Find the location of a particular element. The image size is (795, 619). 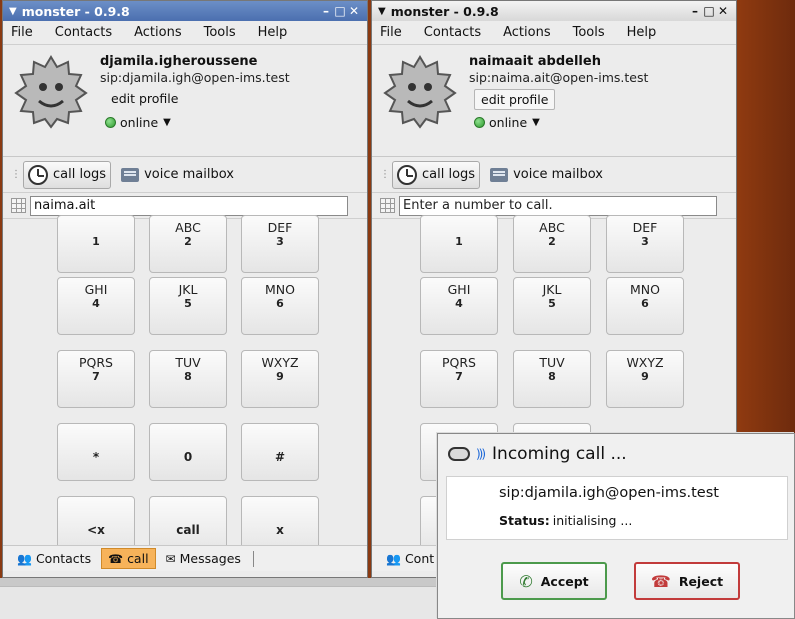

tools-toolbar: ⋮ call logs voice mailbox is located at coordinates (185, 175).